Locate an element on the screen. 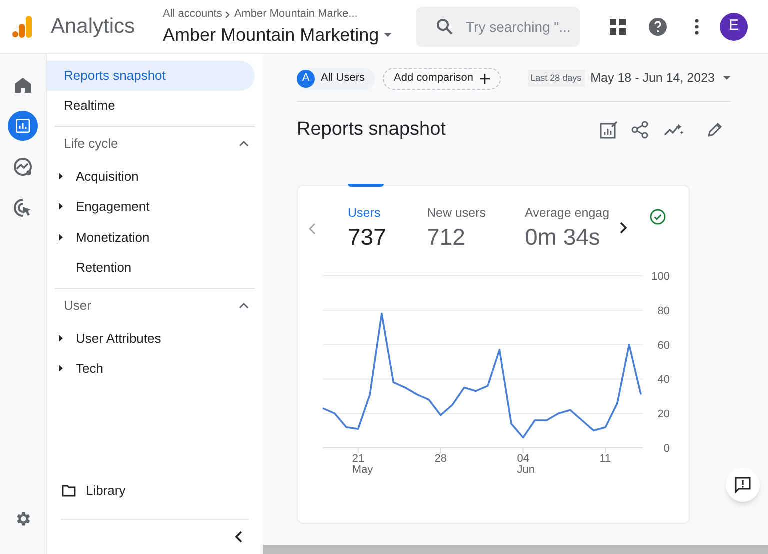 The image size is (768, 554). trend-circle-icon is located at coordinates (23, 167).